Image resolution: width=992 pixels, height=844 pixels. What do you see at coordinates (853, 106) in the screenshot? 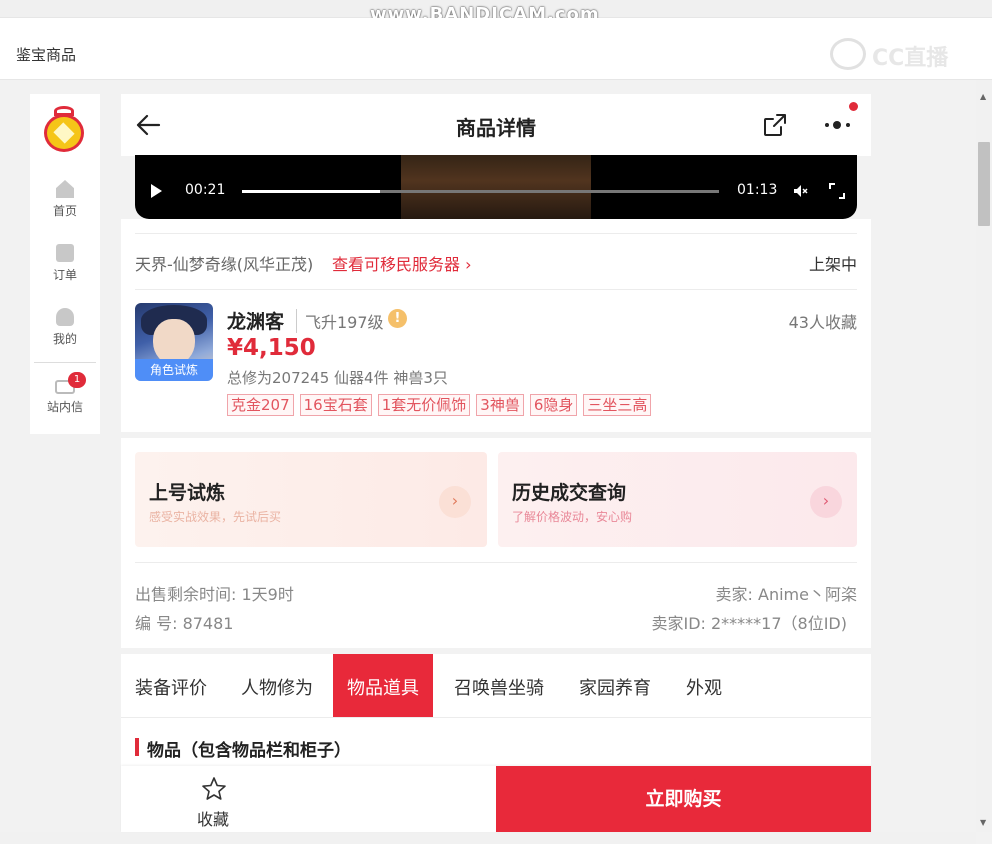
I see `notification-dot` at bounding box center [853, 106].